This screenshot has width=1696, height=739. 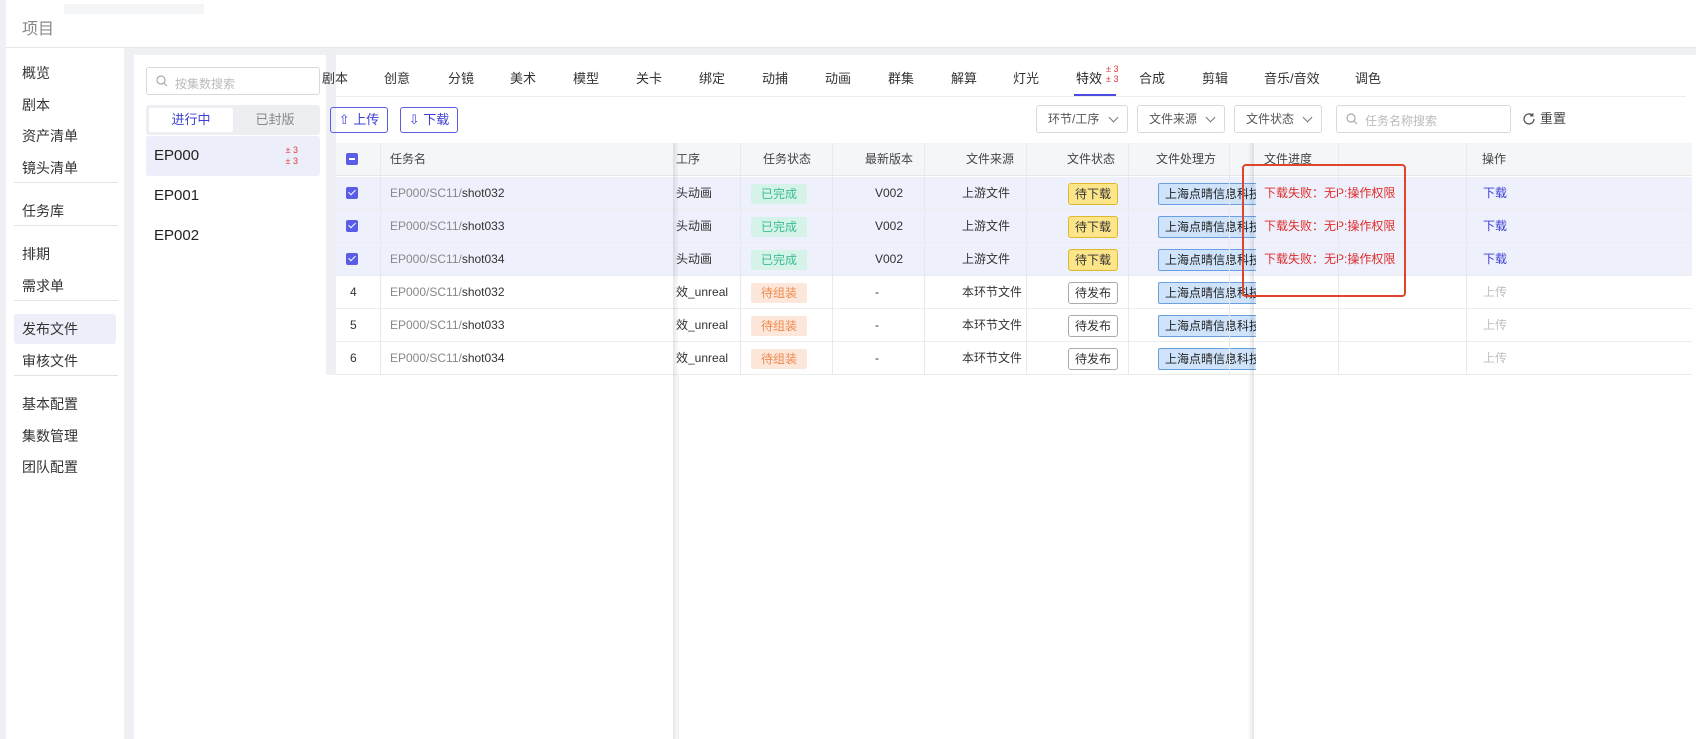 I want to click on version-cell: V002, so click(x=889, y=193).